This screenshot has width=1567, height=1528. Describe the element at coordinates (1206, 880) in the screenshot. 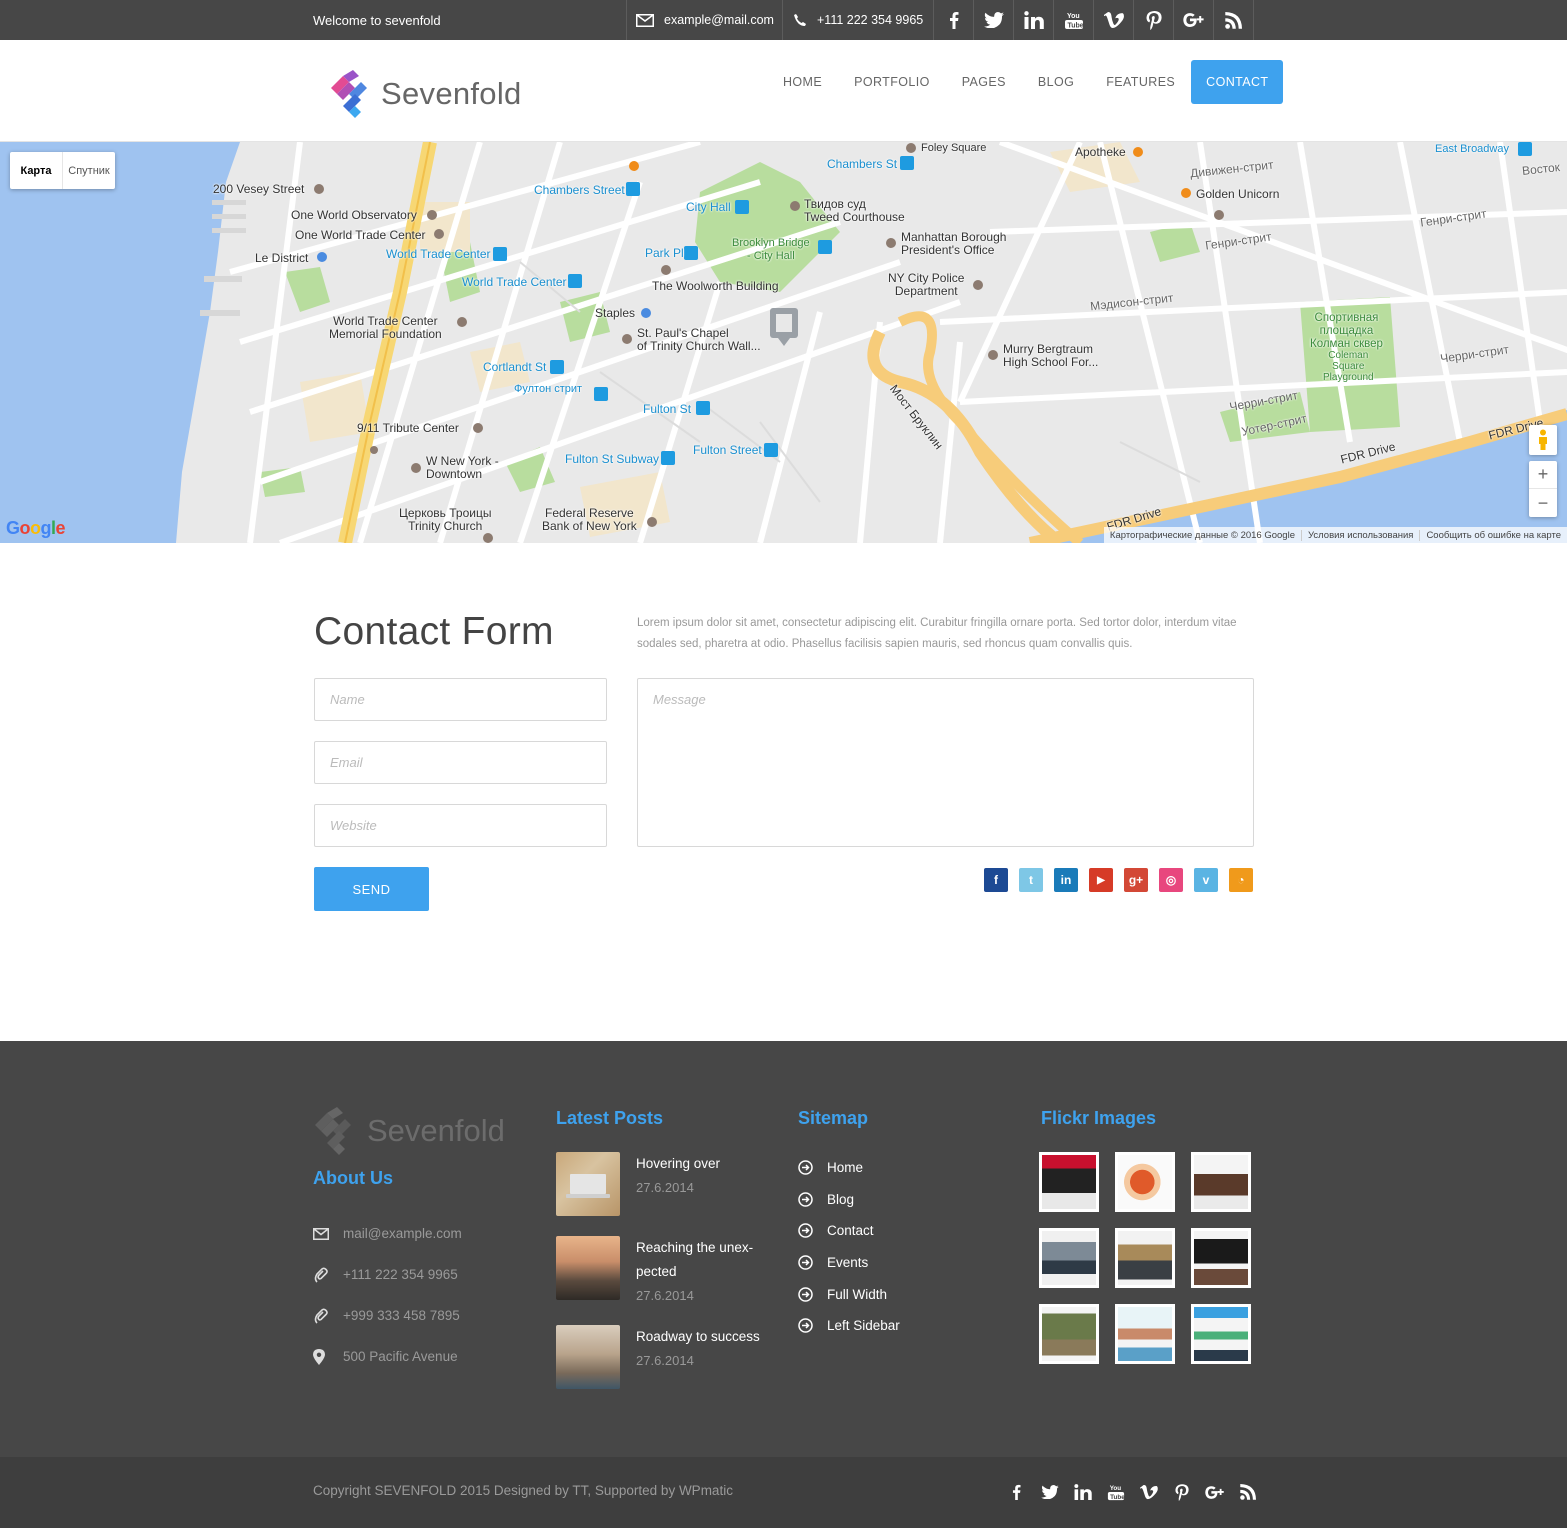

I see `vimeo-icon: v` at that location.